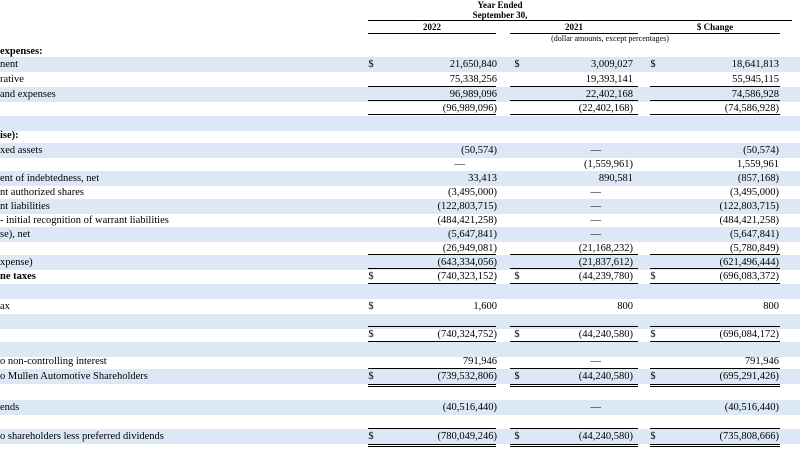 The image size is (800, 457). What do you see at coordinates (749, 334) in the screenshot?
I see `value-change: (696,084,172)` at bounding box center [749, 334].